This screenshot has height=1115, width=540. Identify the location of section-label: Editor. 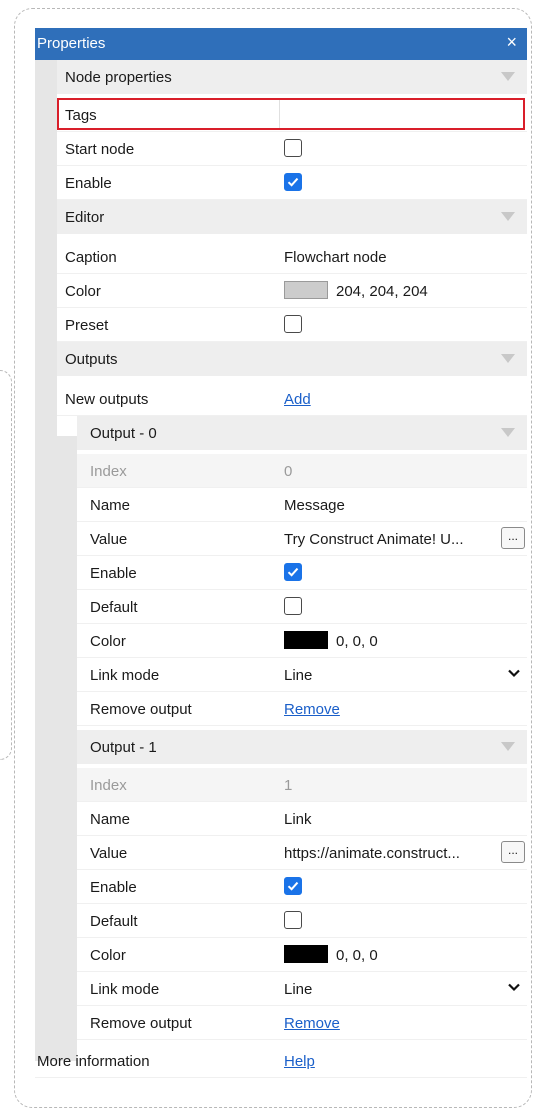
(85, 217).